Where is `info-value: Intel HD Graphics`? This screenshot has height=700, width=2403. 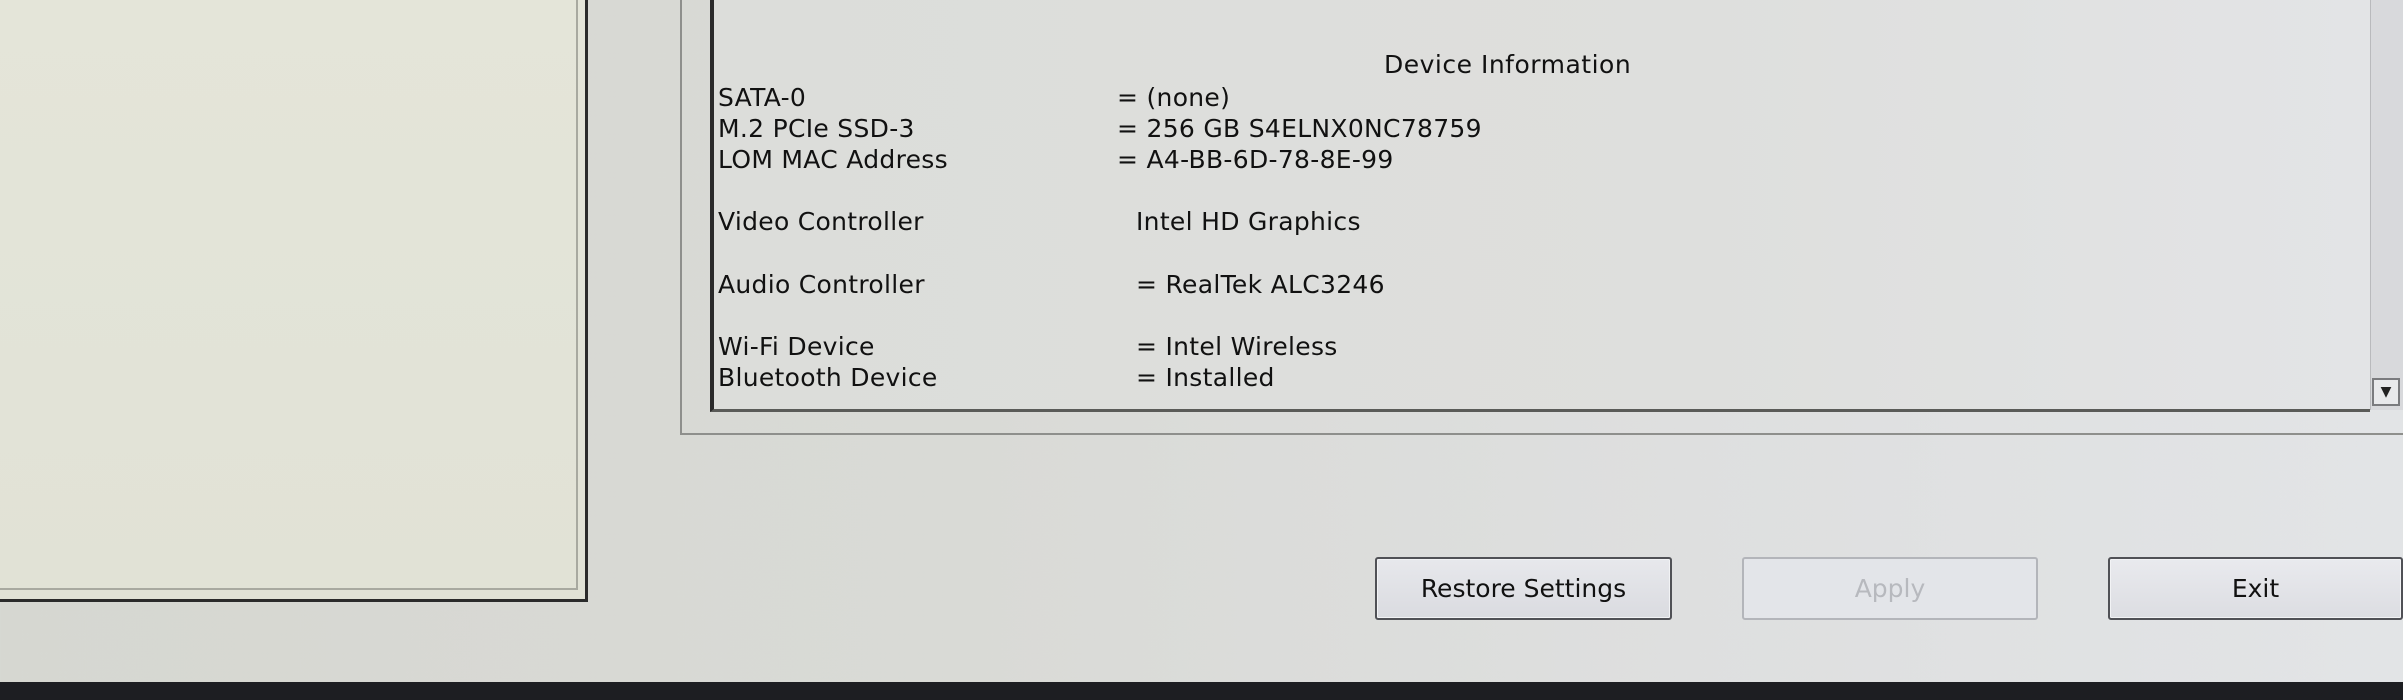 info-value: Intel HD Graphics is located at coordinates (1248, 221).